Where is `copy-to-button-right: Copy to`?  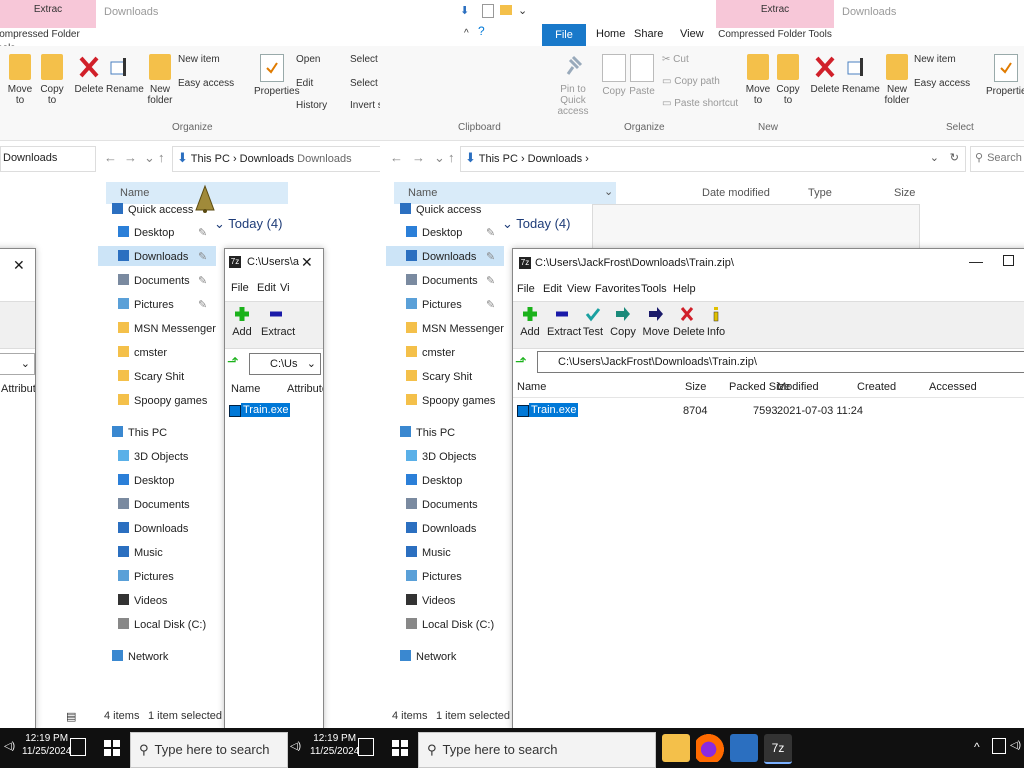
copy-to-button-right: Copy to is located at coordinates (788, 80).